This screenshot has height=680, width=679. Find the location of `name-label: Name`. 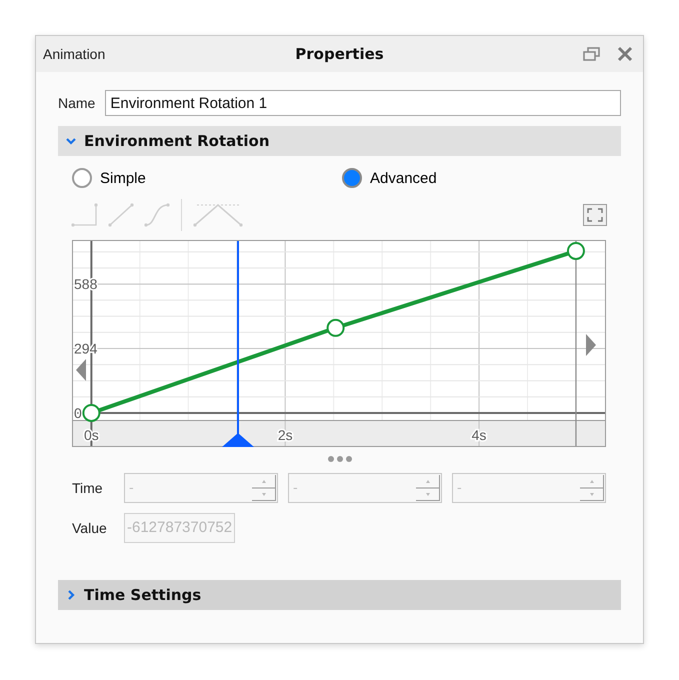

name-label: Name is located at coordinates (77, 103).